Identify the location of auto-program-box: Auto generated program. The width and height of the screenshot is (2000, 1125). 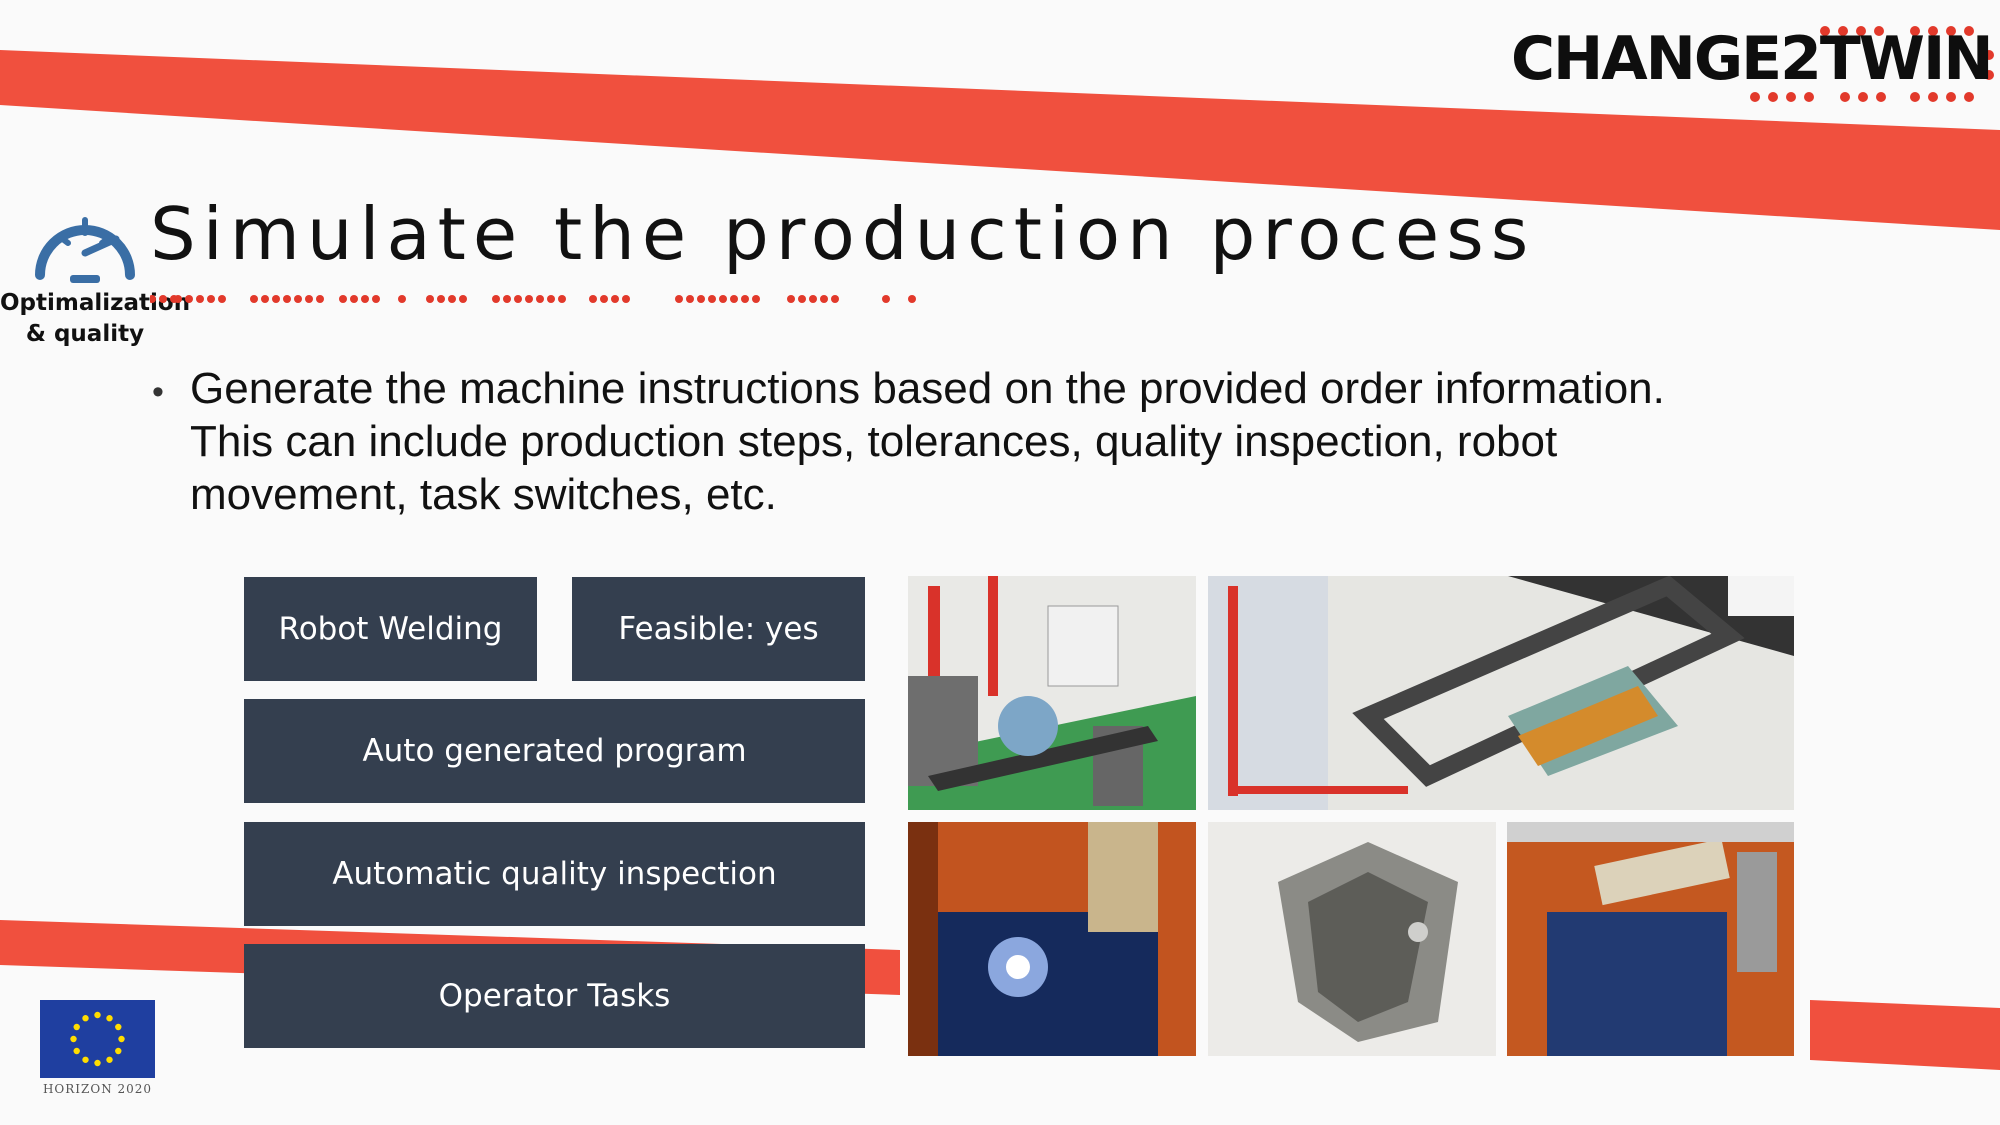
(554, 751).